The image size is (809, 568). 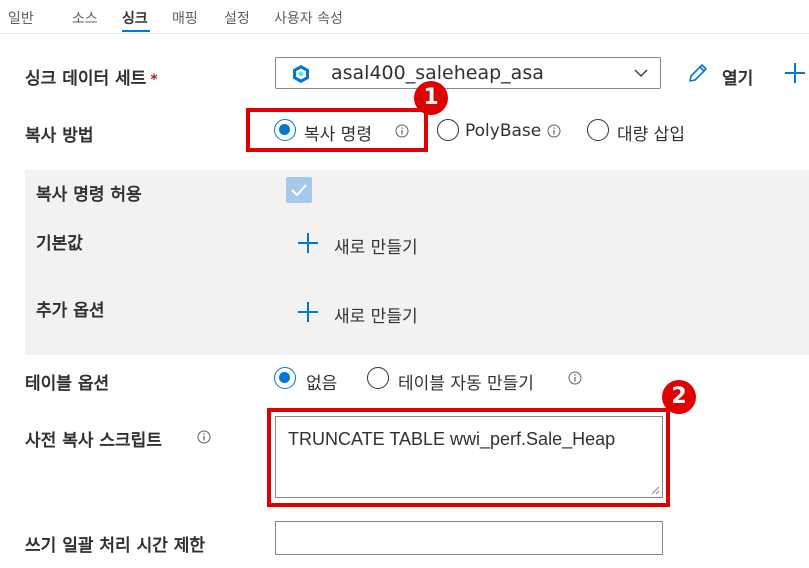 I want to click on write-batch-timeout-label: 쓰기 일괄 처리 시간 제한, so click(x=115, y=546).